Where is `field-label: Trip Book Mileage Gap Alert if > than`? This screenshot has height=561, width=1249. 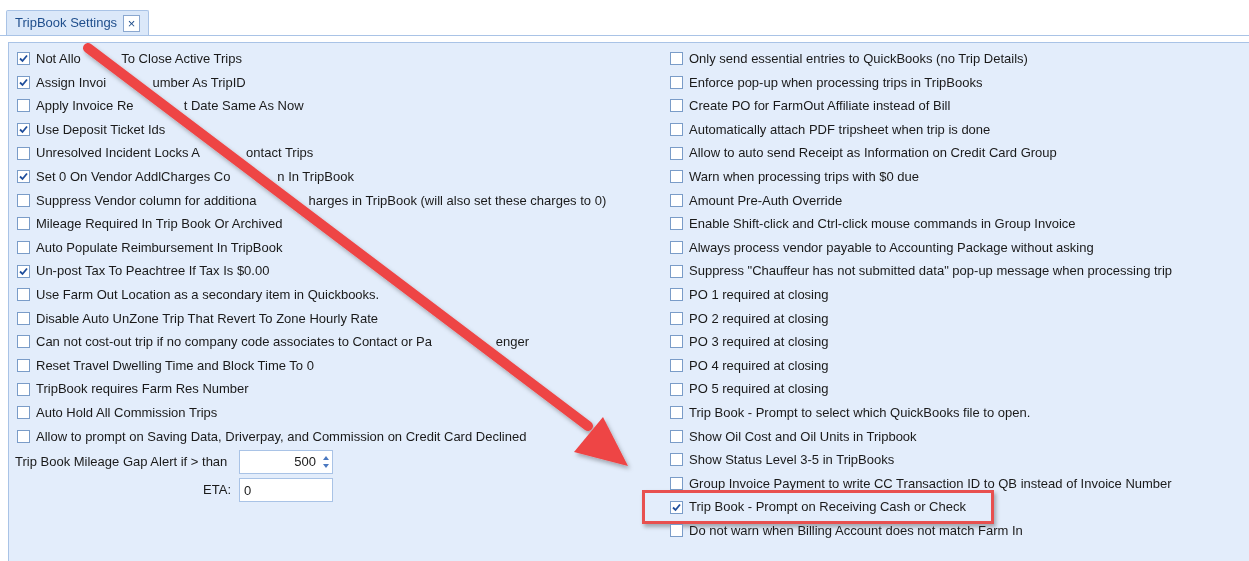 field-label: Trip Book Mileage Gap Alert if > than is located at coordinates (122, 462).